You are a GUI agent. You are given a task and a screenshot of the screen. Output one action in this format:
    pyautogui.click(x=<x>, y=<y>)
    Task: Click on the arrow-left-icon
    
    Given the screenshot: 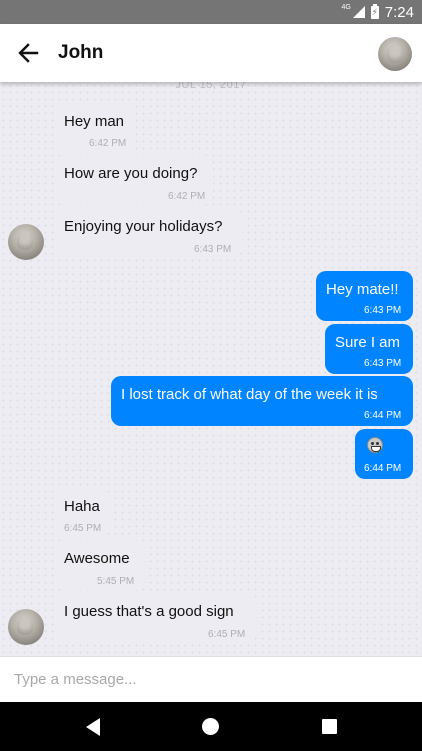 What is the action you would take?
    pyautogui.click(x=28, y=53)
    